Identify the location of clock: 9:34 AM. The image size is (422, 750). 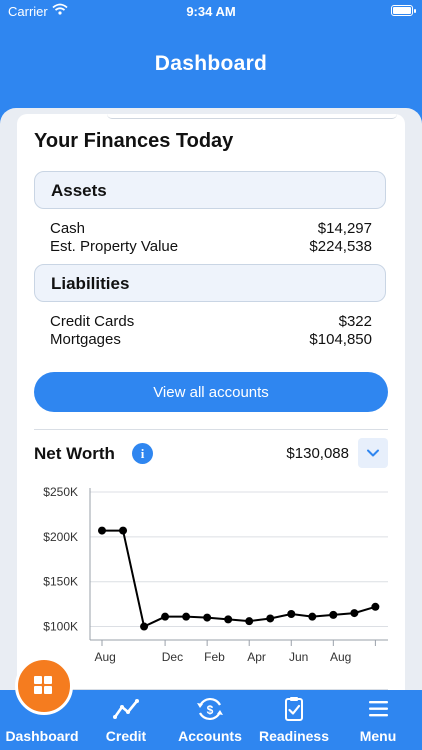
(211, 11).